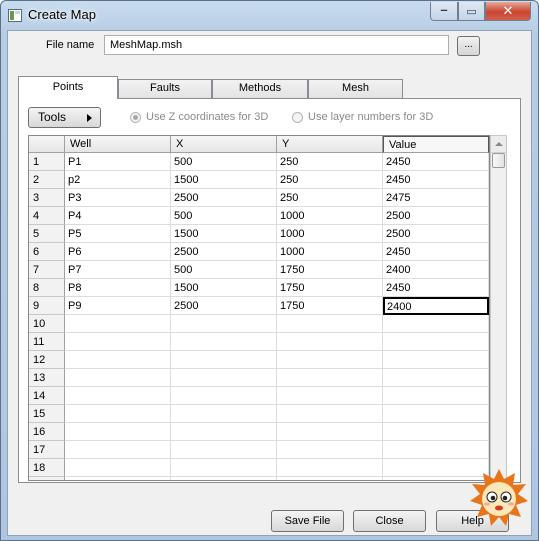 The image size is (539, 541). I want to click on tools-button: Tools, so click(64, 117).